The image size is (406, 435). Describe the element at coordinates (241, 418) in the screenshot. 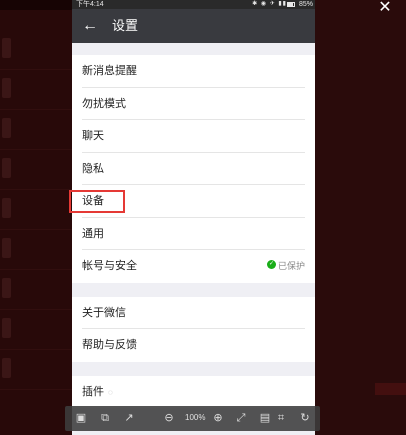

I see `fit-icon: ⤢` at that location.